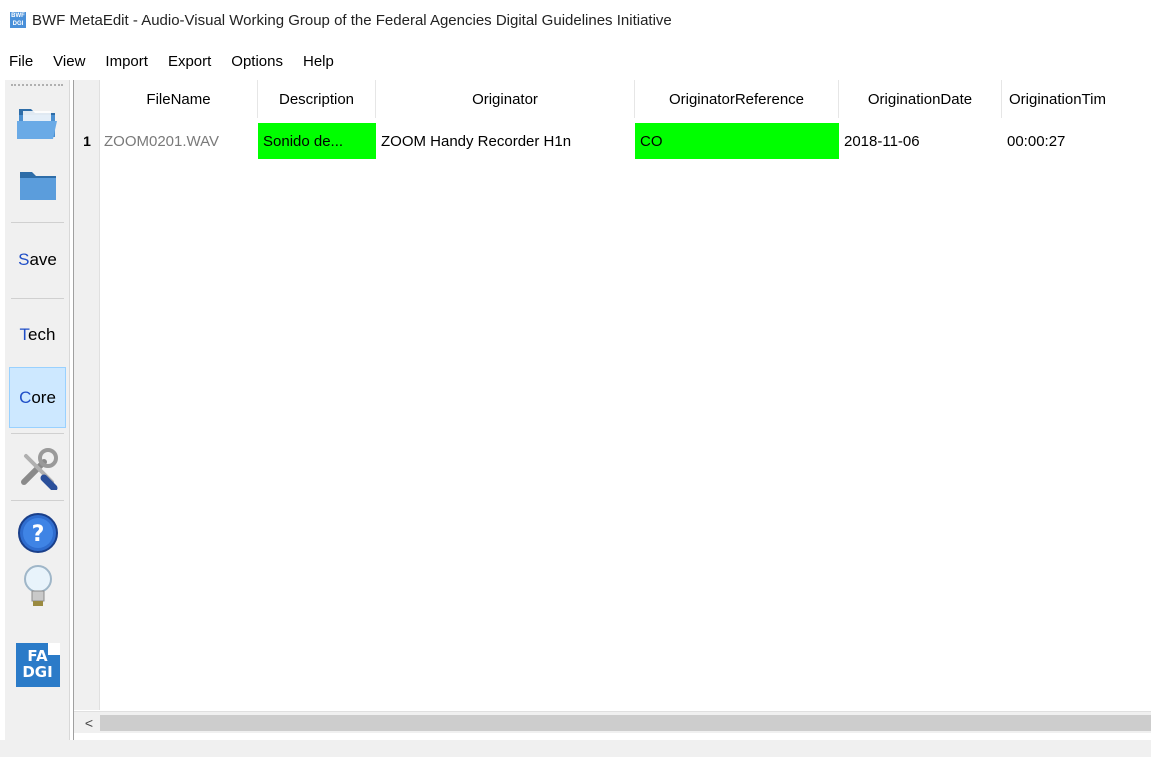 Image resolution: width=1151 pixels, height=757 pixels. I want to click on column-header-description: Description, so click(317, 99).